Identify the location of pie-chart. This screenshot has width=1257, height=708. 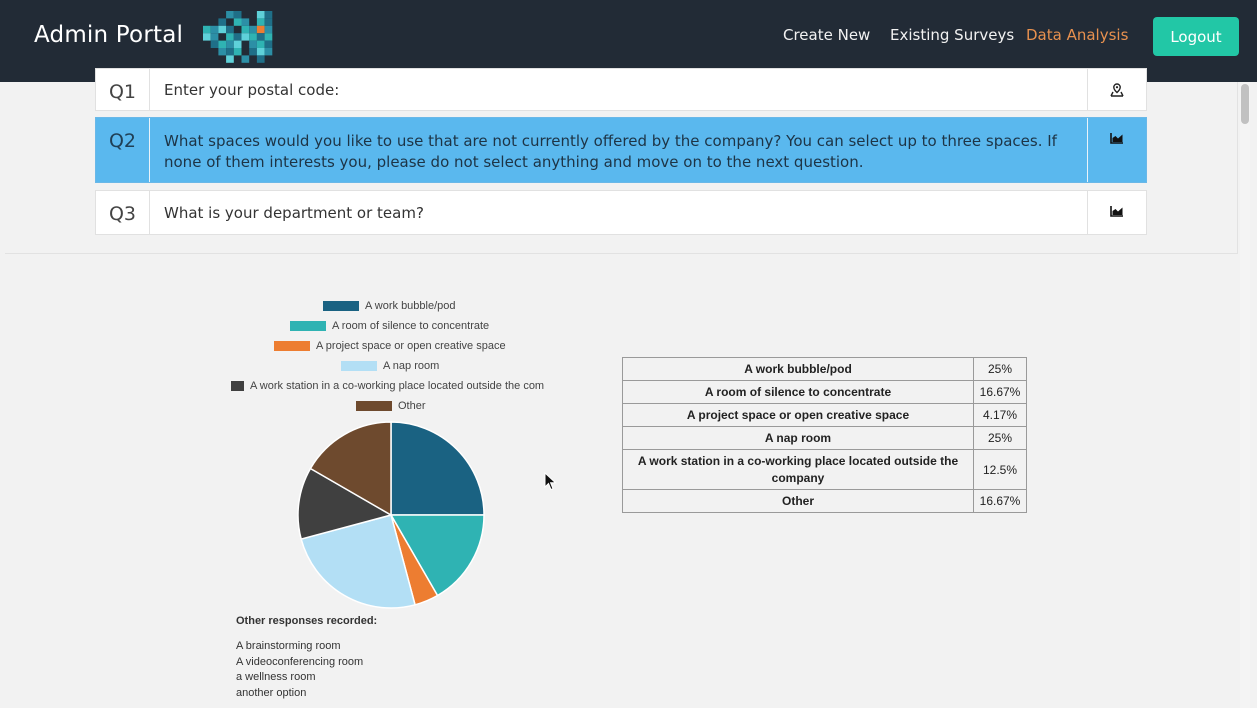
(391, 515).